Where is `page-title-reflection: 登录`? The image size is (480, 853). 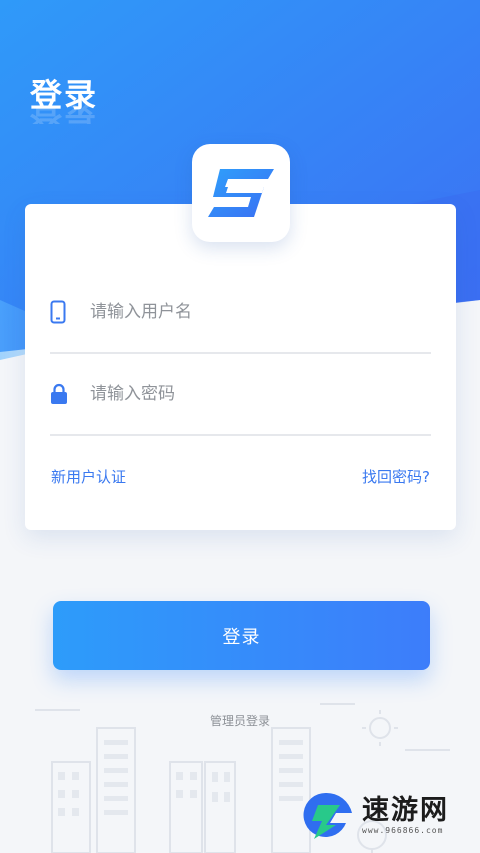
page-title-reflection: 登录 is located at coordinates (64, 114).